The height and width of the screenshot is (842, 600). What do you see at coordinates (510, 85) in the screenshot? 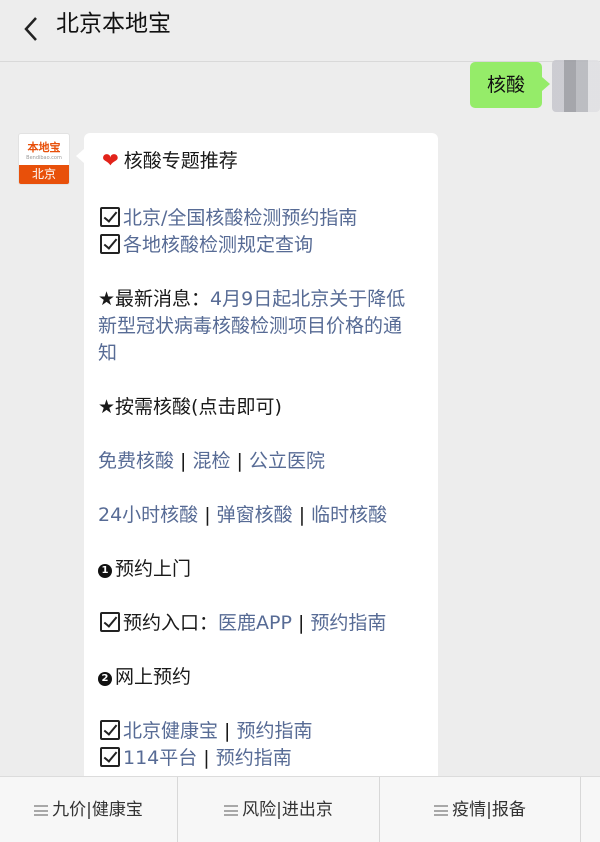
I see `outgoing-message: 核酸` at bounding box center [510, 85].